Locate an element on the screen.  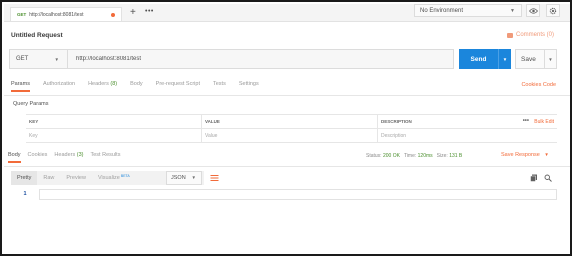
tab-pre-request-script: Pre-request Script is located at coordinates (178, 85).